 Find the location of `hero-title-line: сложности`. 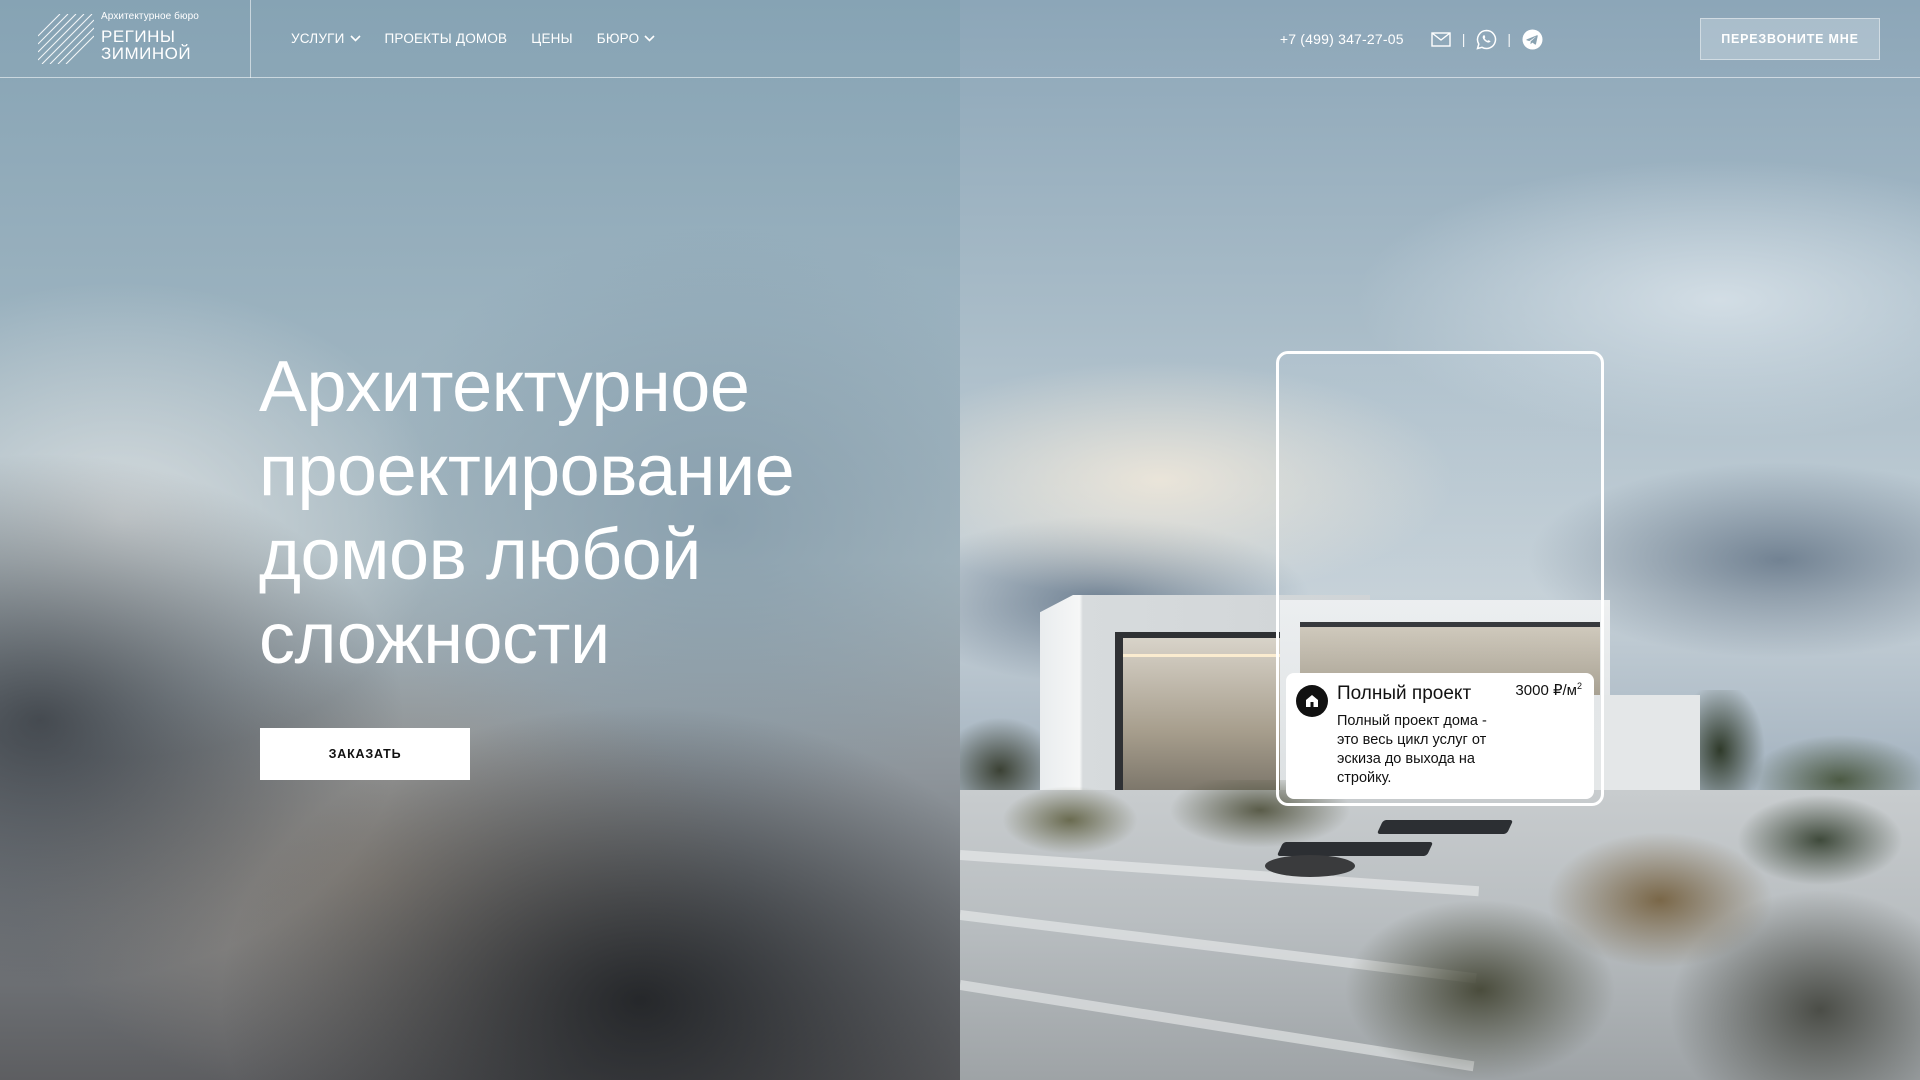

hero-title-line: сложности is located at coordinates (434, 639).